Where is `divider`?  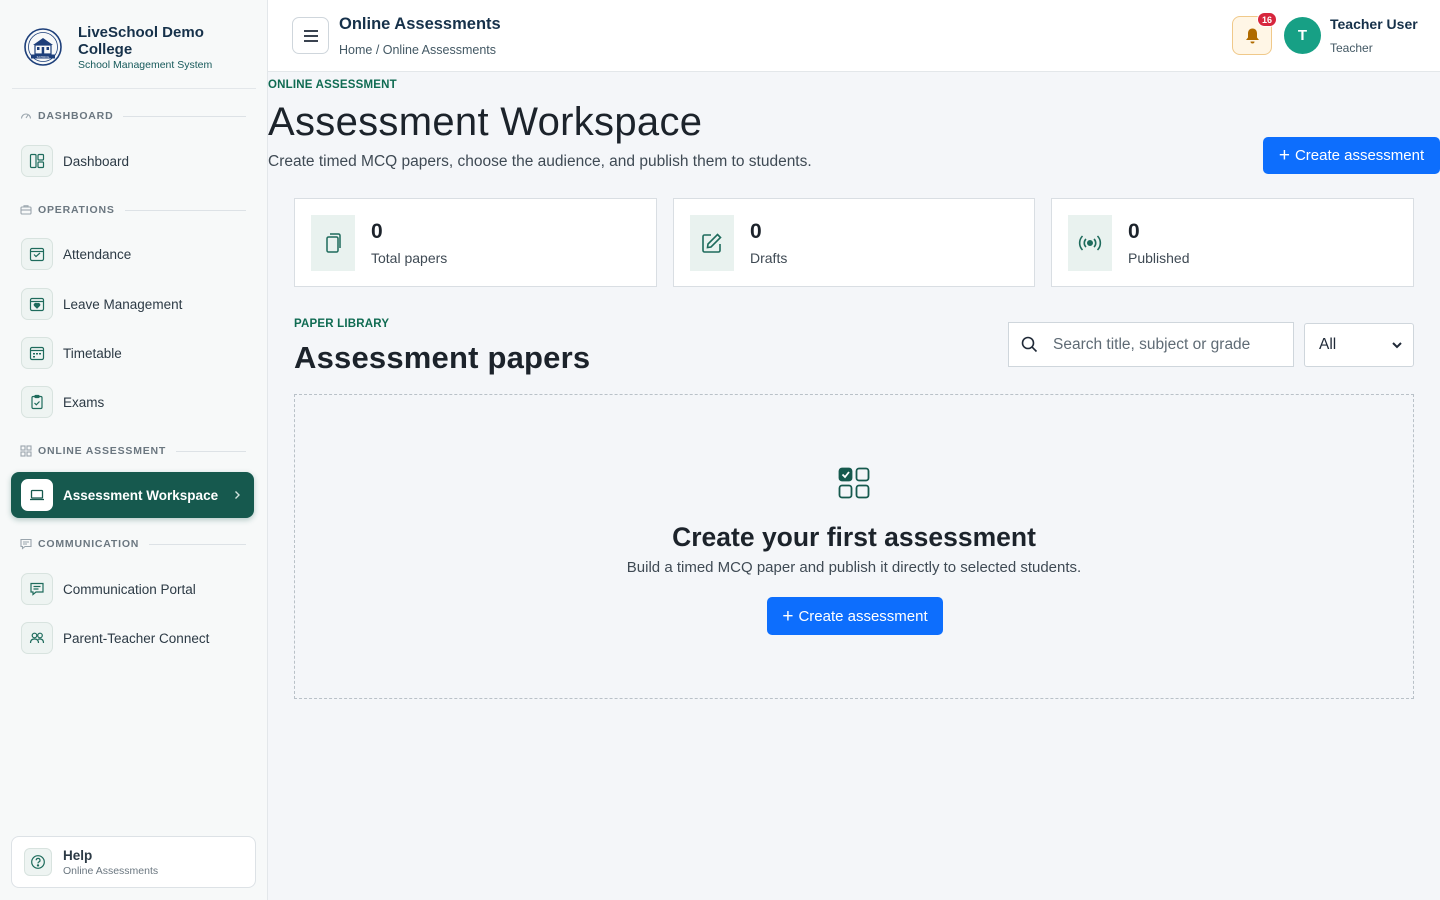
divider is located at coordinates (134, 88).